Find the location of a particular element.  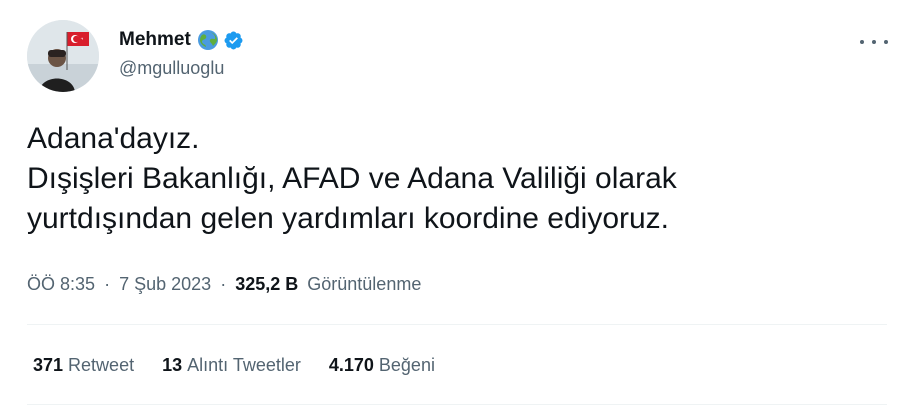

more-options-icon is located at coordinates (874, 42).